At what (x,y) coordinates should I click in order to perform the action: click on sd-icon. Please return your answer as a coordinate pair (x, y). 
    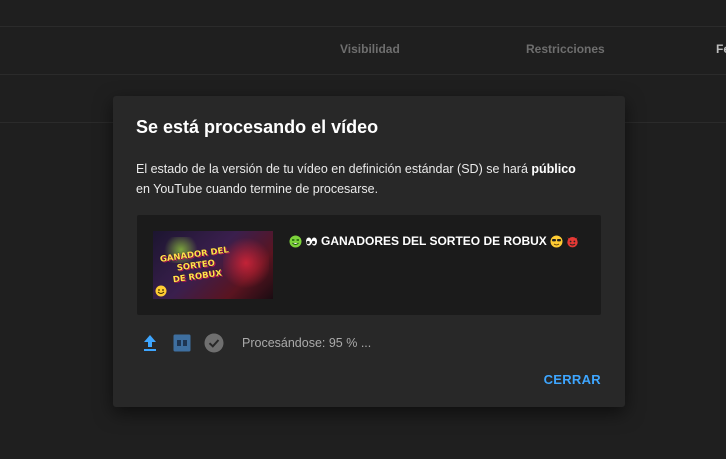
    Looking at the image, I should click on (182, 343).